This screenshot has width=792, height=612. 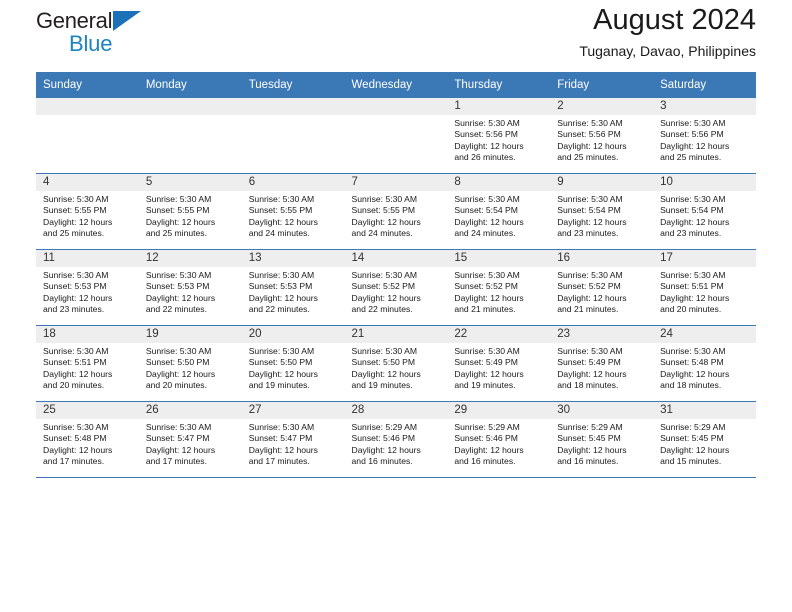 What do you see at coordinates (177, 286) in the screenshot?
I see `sunset-time: Sunset: 5:53 PM` at bounding box center [177, 286].